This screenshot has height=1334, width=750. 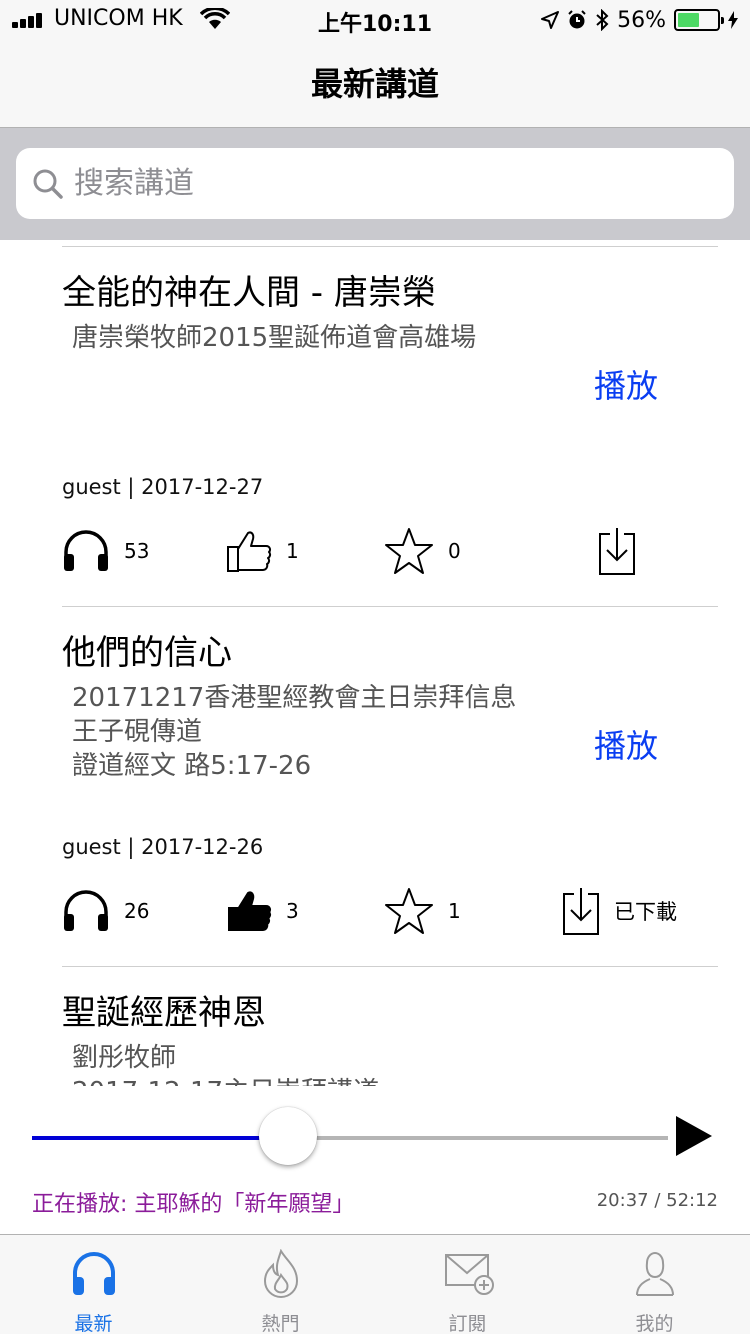 I want to click on tab-label: 我的, so click(x=654, y=1323).